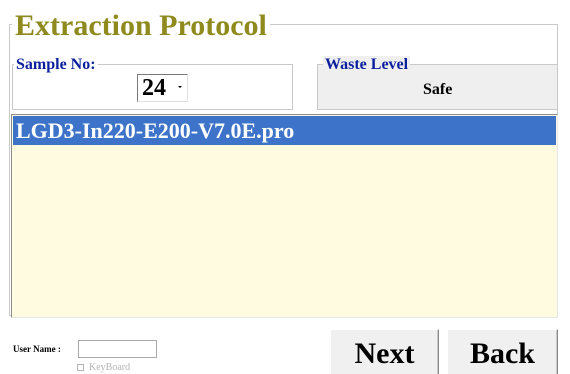 Image resolution: width=570 pixels, height=374 pixels. Describe the element at coordinates (141, 26) in the screenshot. I see `page-title: Extraction Protocol` at that location.